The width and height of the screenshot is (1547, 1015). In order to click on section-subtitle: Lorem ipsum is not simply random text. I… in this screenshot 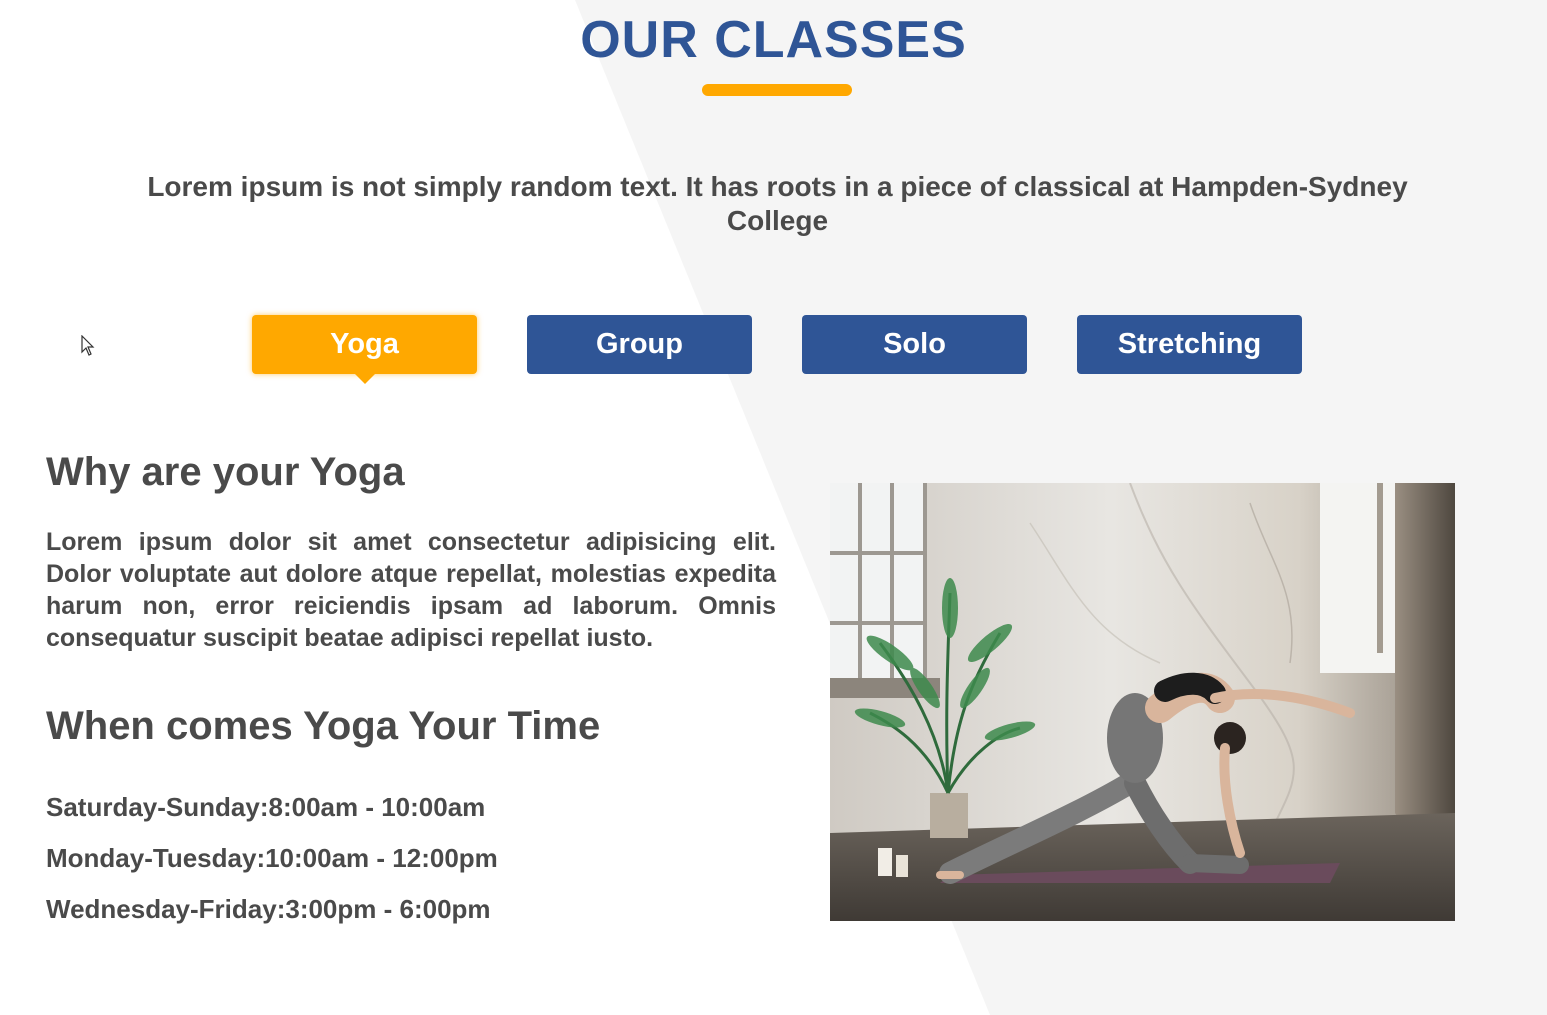, I will do `click(777, 203)`.